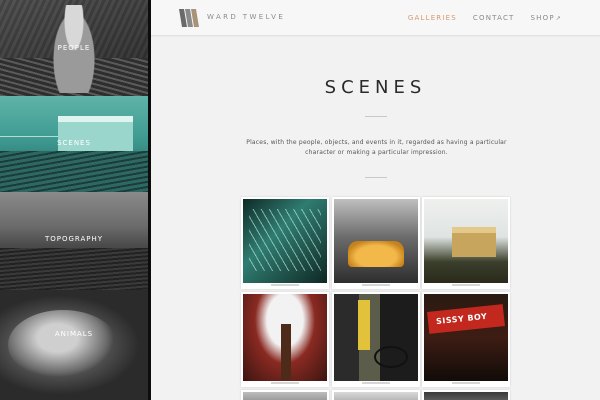 This screenshot has width=600, height=400. I want to click on nav-shop-label: SHOP, so click(542, 18).